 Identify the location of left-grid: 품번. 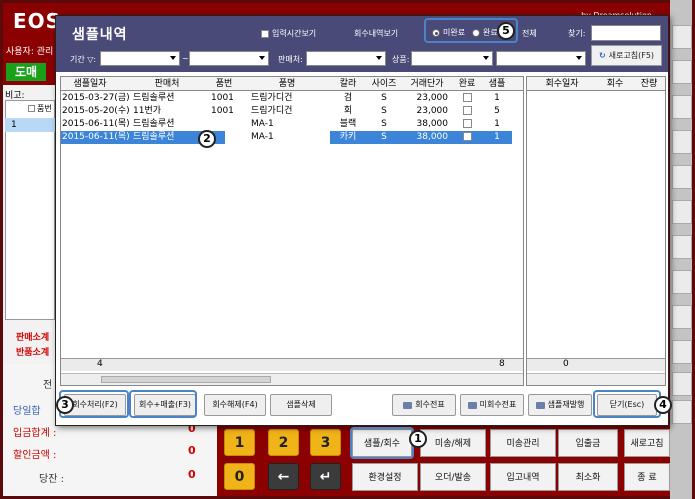
(30, 210).